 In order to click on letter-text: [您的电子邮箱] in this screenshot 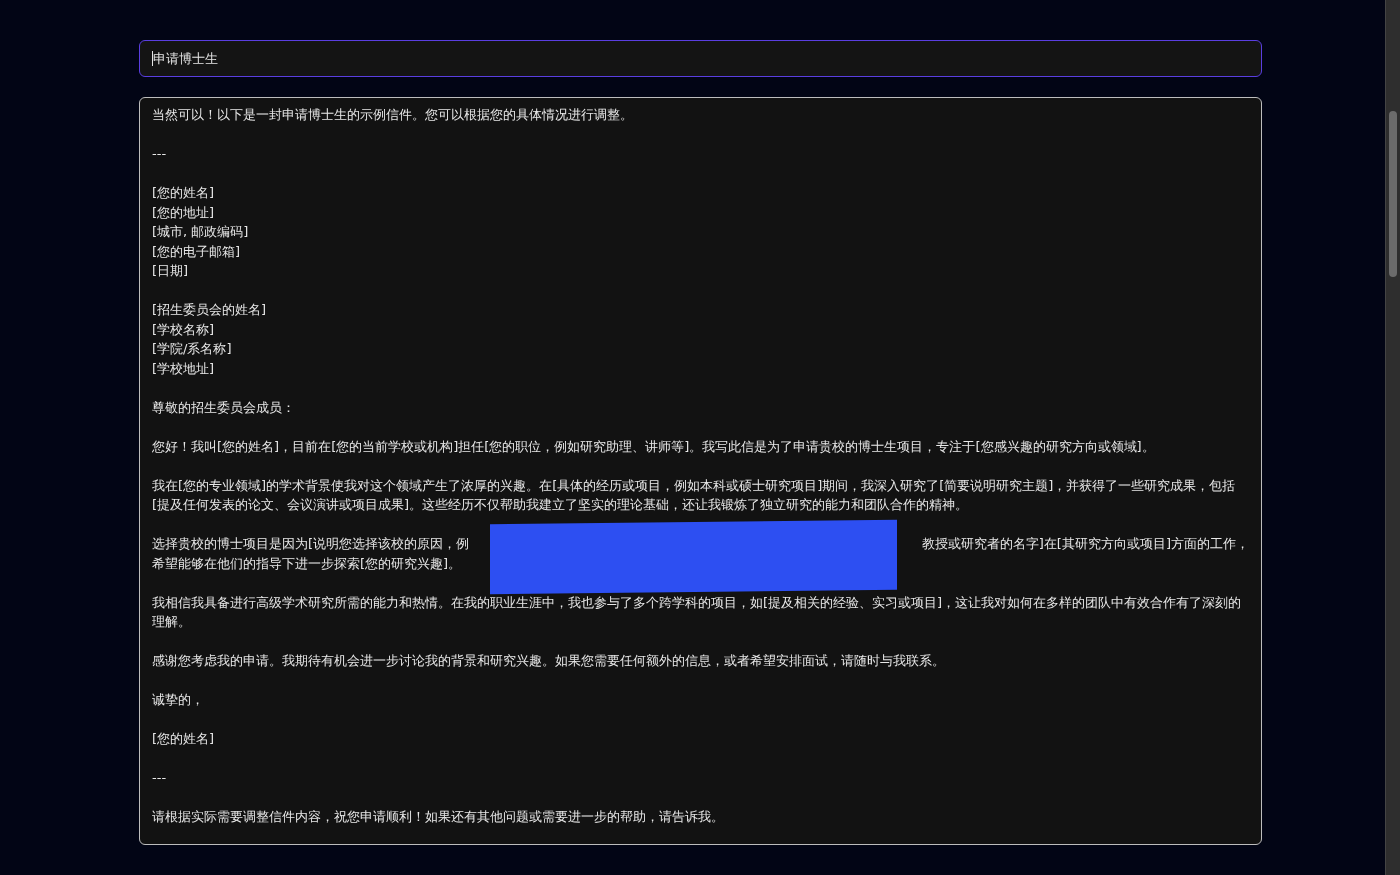, I will do `click(197, 251)`.